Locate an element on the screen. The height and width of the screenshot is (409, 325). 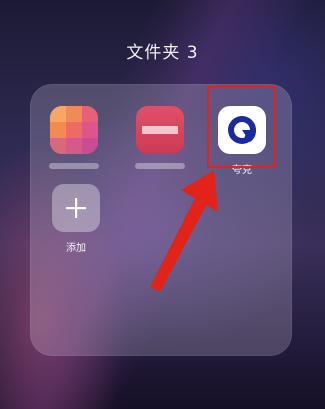
folder-title: 文件夹 3 is located at coordinates (162, 50).